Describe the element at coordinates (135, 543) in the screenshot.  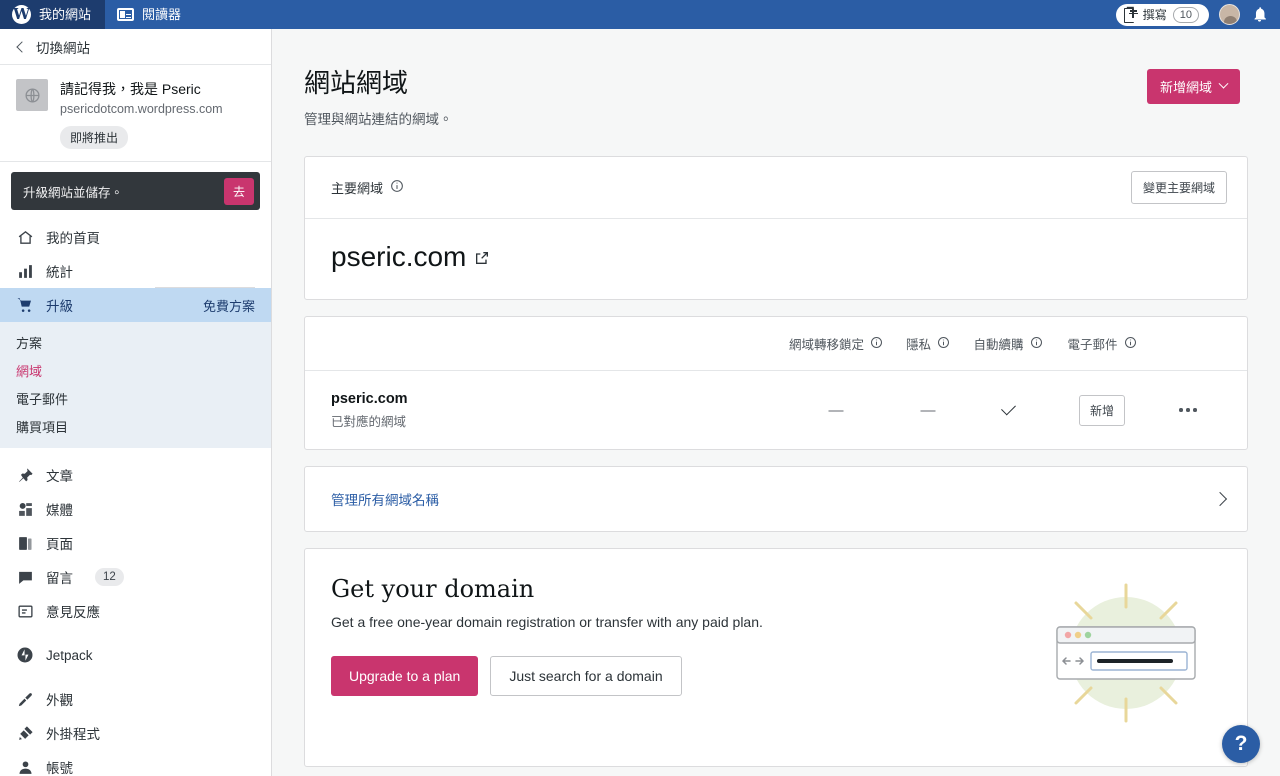
I see `sidebar-item-pages: 頁面` at that location.